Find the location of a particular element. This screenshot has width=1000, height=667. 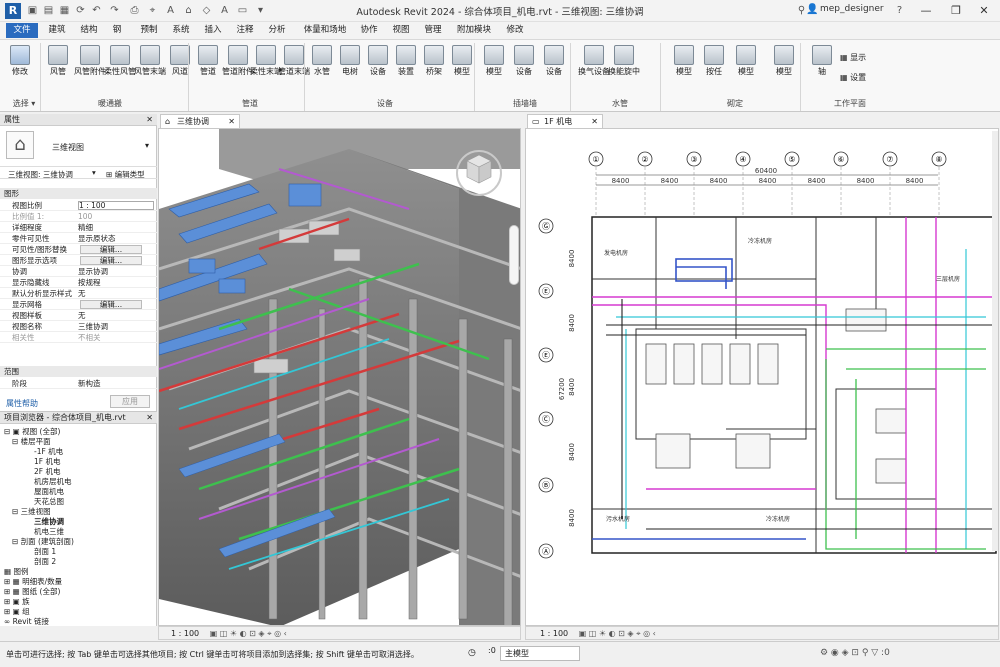

set-button: ▦ 设置 is located at coordinates (853, 77).